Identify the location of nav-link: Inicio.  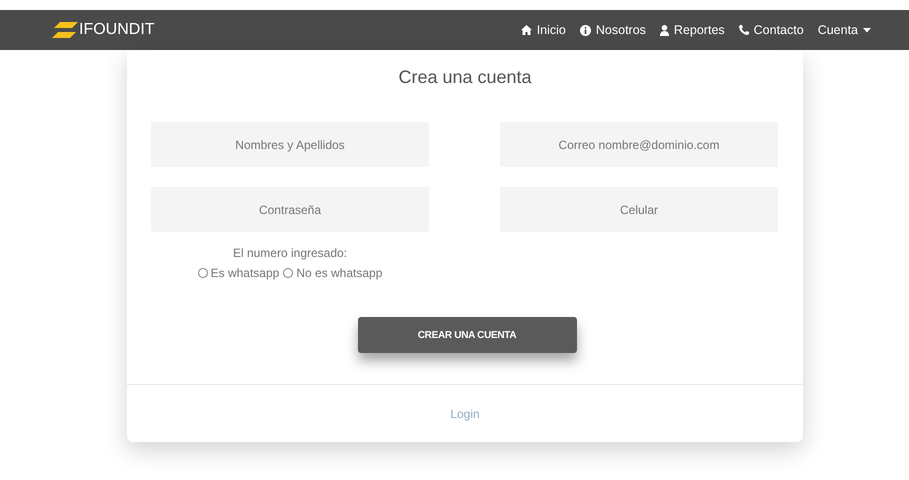
(543, 30).